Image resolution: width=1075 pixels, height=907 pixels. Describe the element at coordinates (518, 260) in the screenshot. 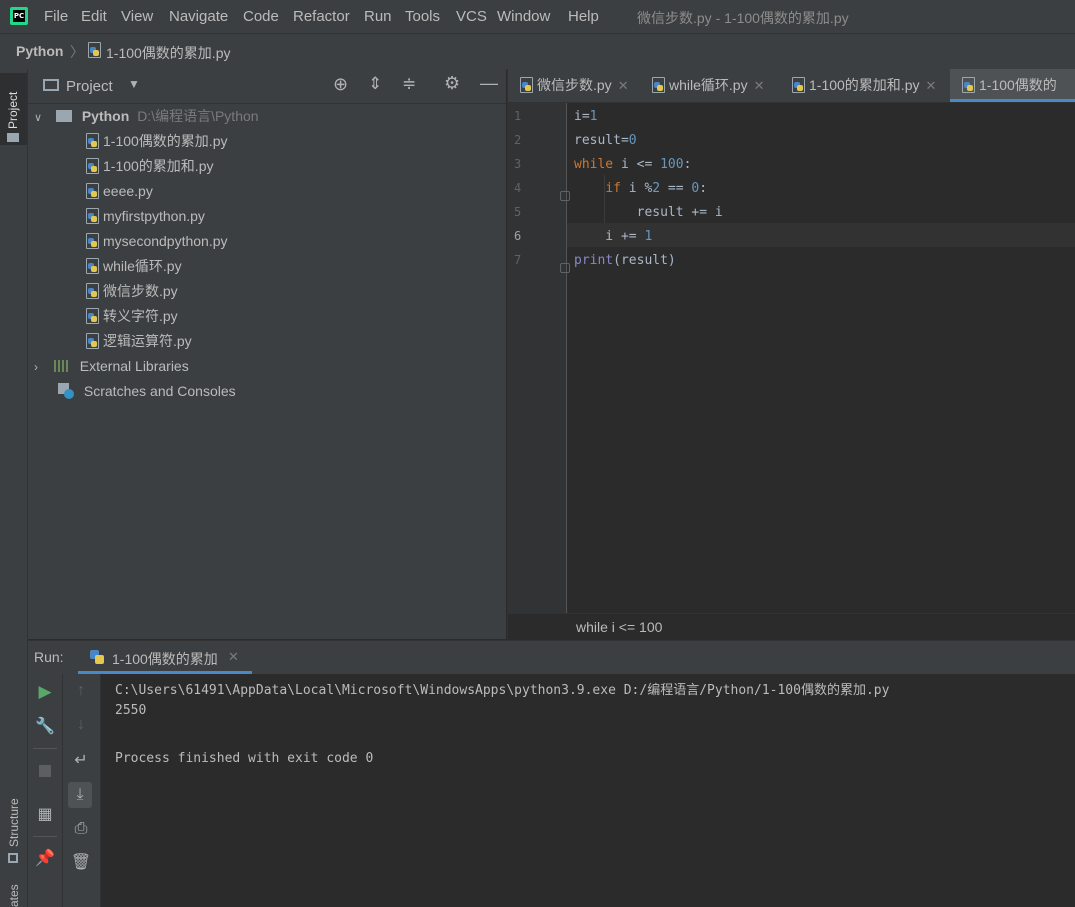

I see `line-number: 7` at that location.